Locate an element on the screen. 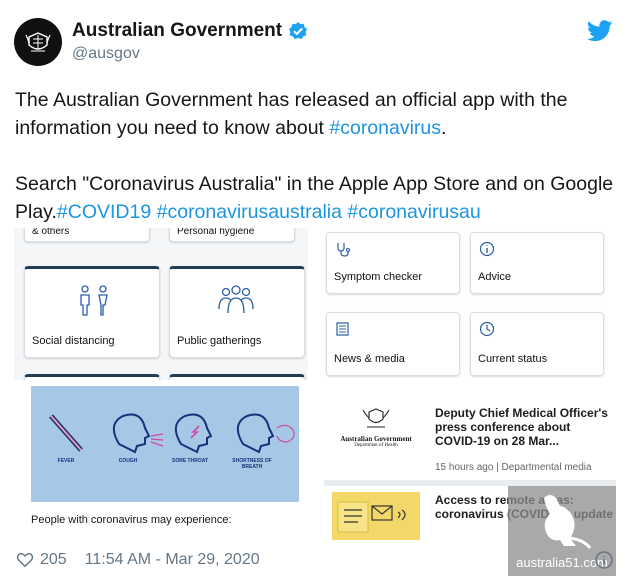 This screenshot has height=584, width=629. author-handle: @ausgov is located at coordinates (106, 54).